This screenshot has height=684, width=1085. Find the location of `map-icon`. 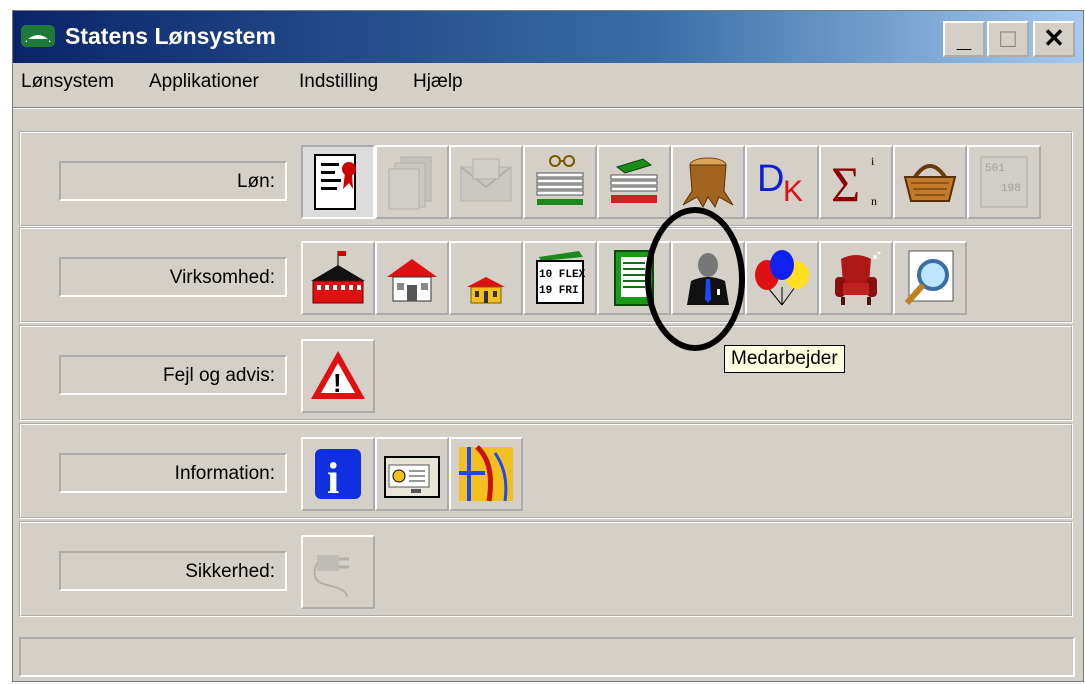

map-icon is located at coordinates (486, 473).